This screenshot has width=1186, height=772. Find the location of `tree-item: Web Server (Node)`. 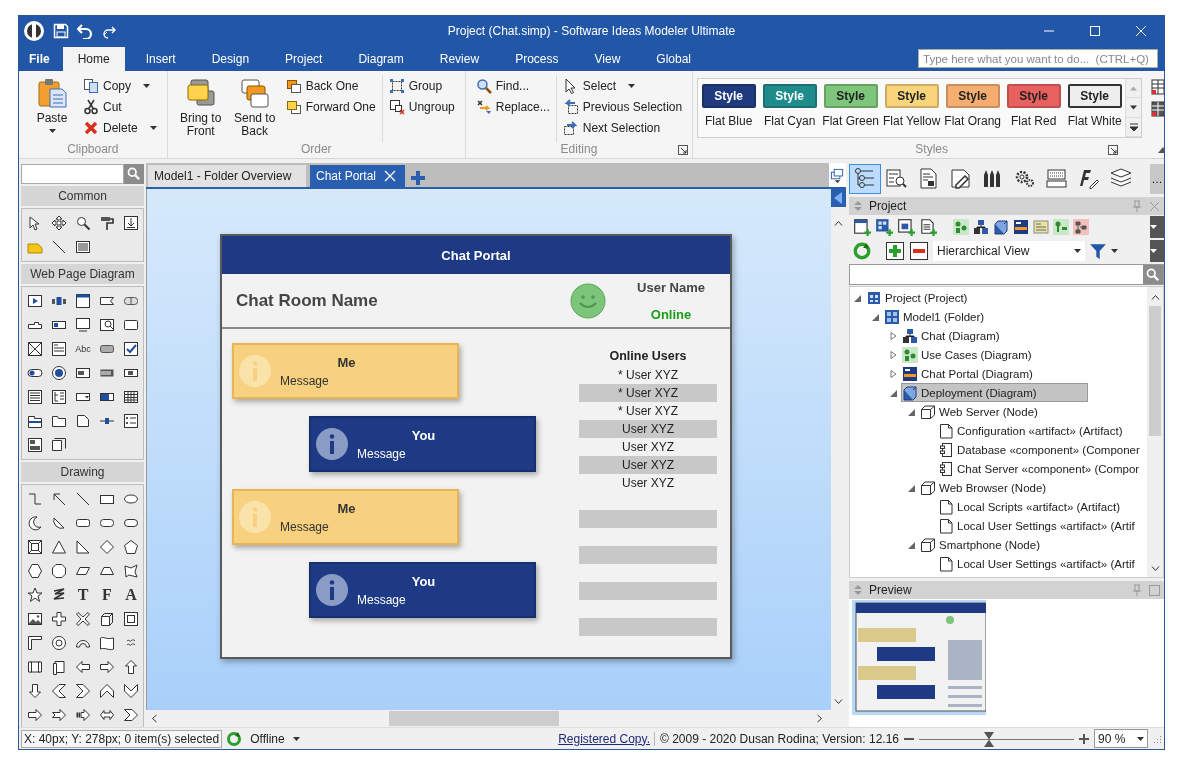

tree-item: Web Server (Node) is located at coordinates (980, 411).